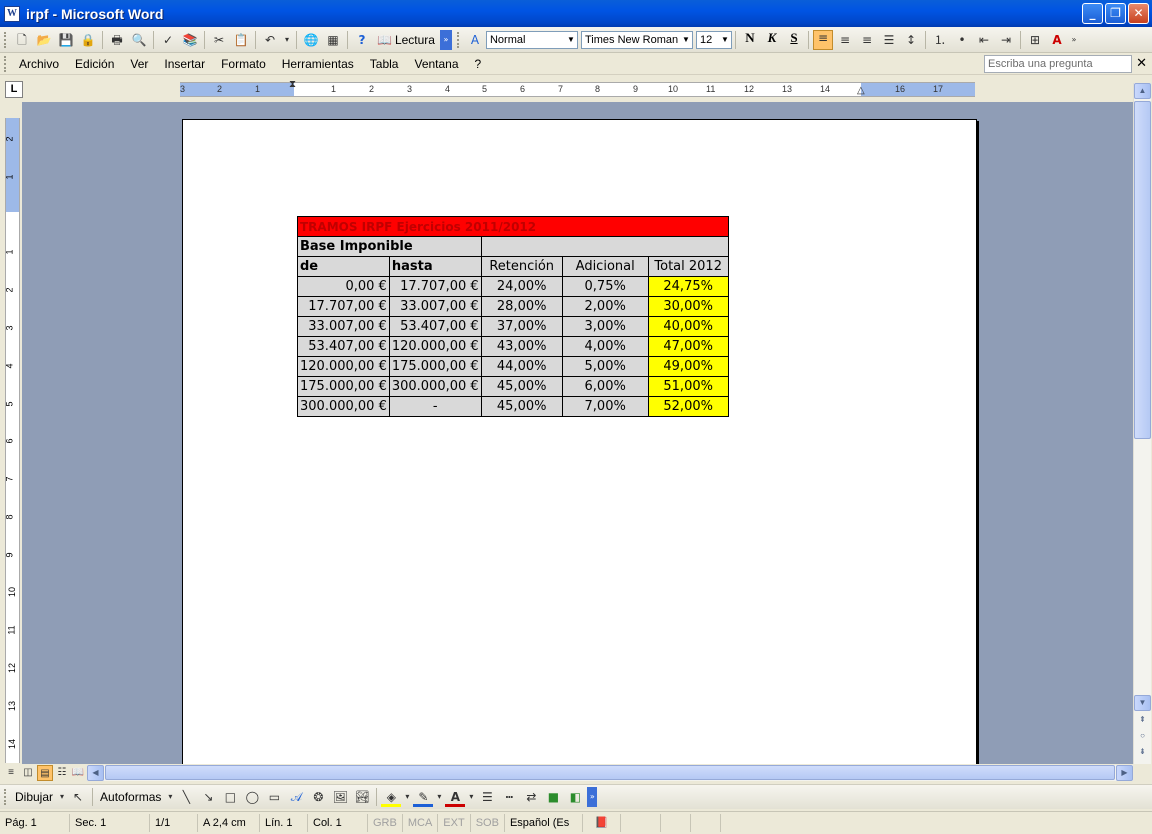  What do you see at coordinates (184, 64) in the screenshot?
I see `menu-insertar: Insertar` at bounding box center [184, 64].